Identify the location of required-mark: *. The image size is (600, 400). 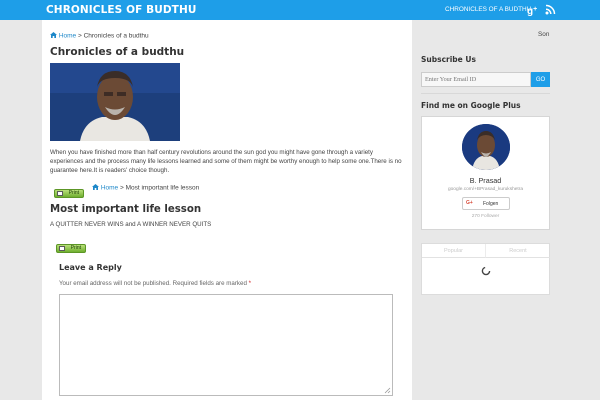
(250, 283).